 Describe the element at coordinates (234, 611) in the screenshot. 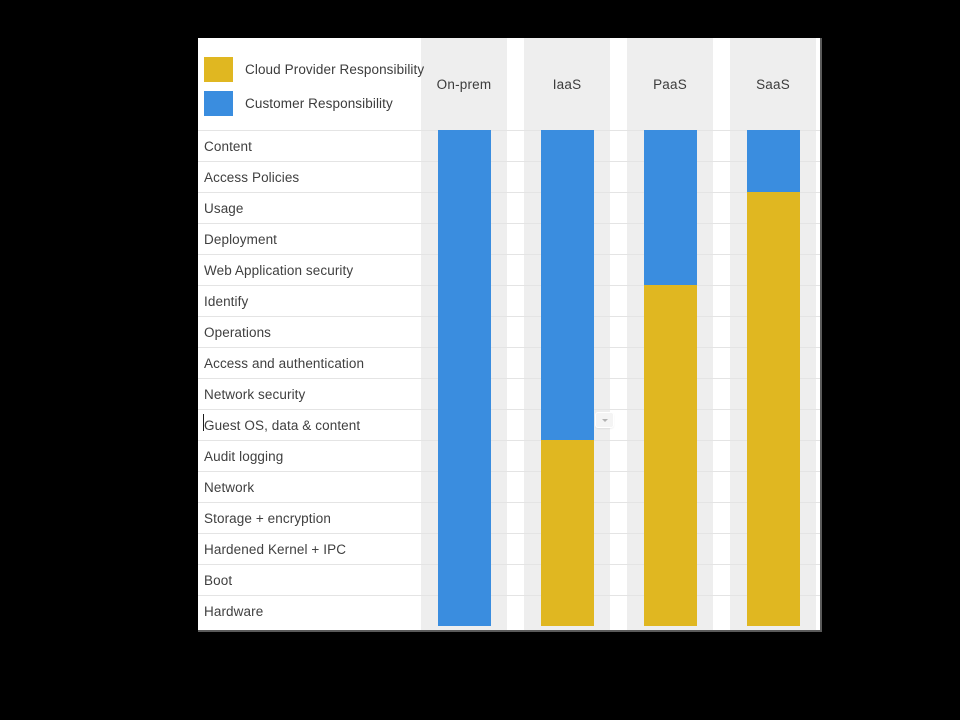

I see `row-label: Hardware` at that location.